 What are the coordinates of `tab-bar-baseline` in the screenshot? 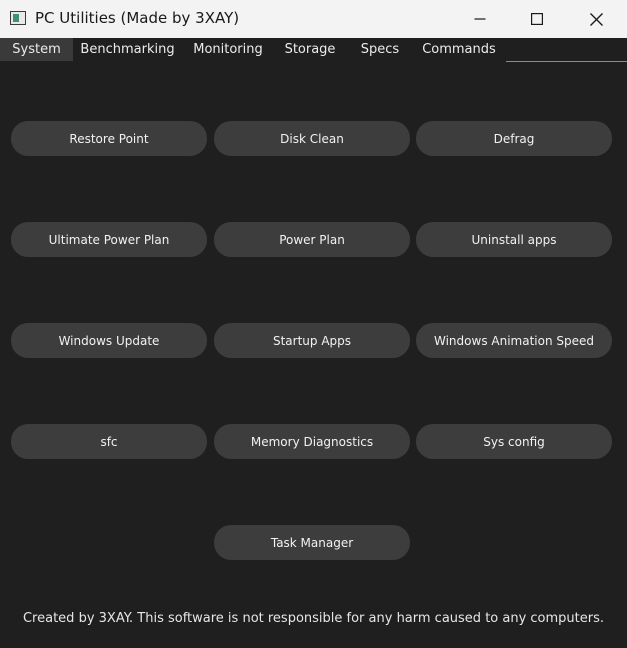 It's located at (566, 61).